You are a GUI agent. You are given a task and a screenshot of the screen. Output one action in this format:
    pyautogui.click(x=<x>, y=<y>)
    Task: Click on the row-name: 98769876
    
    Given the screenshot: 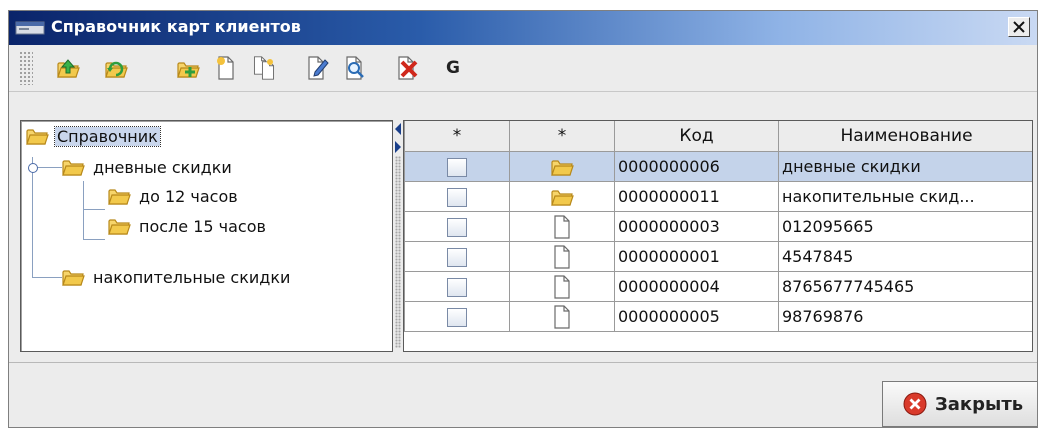 What is the action you would take?
    pyautogui.click(x=905, y=316)
    